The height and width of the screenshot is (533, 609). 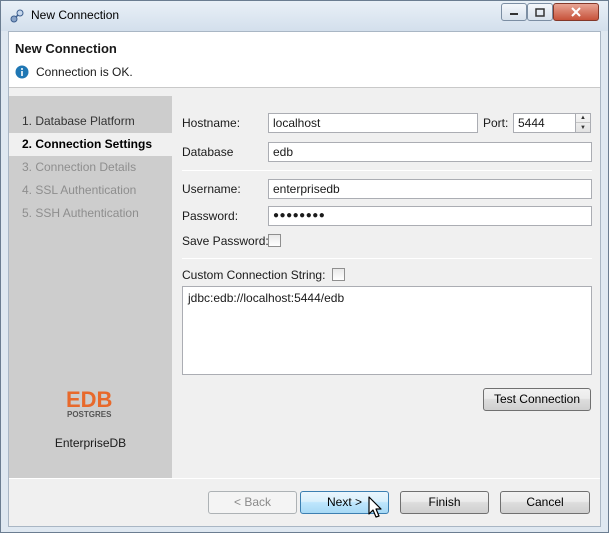 What do you see at coordinates (304, 60) in the screenshot?
I see `dialog-header: New Connection Connection is OK.` at bounding box center [304, 60].